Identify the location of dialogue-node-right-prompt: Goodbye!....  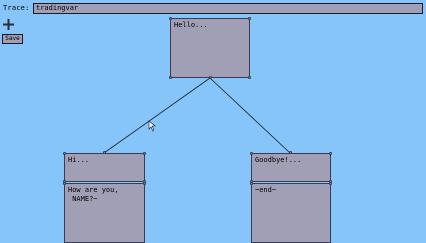
(291, 167).